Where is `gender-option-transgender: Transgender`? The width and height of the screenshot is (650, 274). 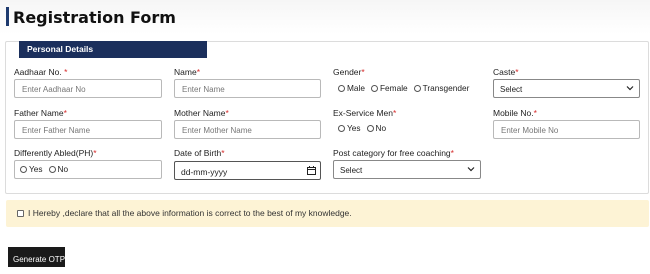 gender-option-transgender: Transgender is located at coordinates (441, 88).